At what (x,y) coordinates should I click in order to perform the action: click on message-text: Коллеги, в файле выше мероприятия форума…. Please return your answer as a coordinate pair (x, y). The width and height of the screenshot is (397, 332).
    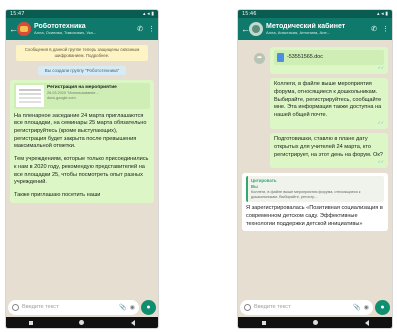
    Looking at the image, I should click on (328, 100).